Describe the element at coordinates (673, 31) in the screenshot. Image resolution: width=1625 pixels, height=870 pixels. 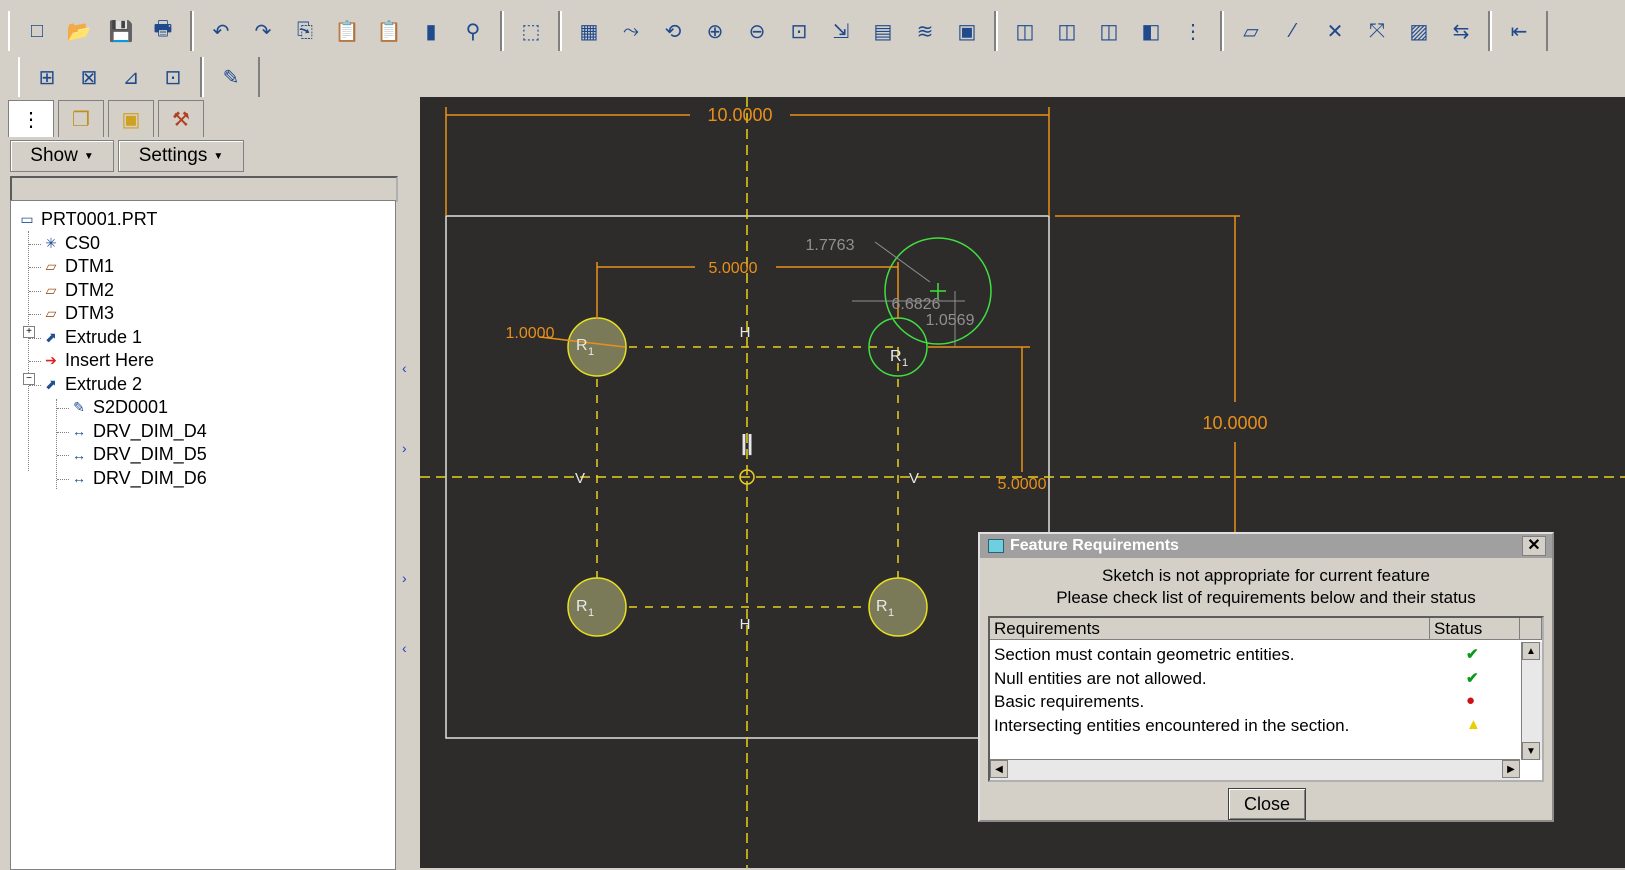
I see `orient-icon: ⟲` at that location.